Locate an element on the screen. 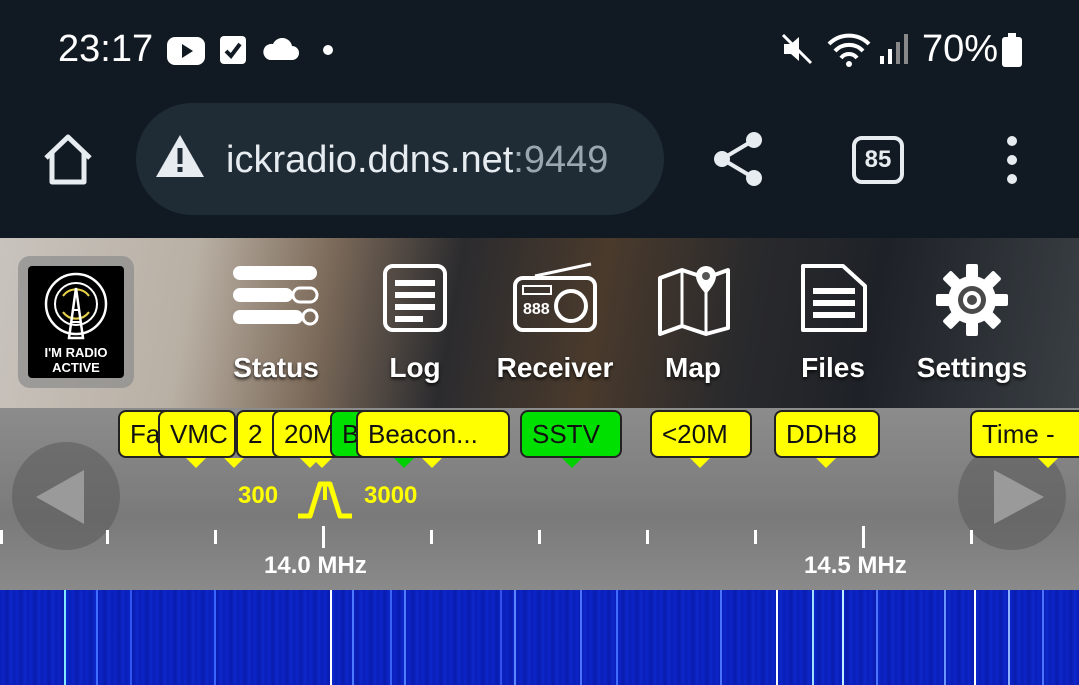 This screenshot has width=1079, height=685. battery-icon is located at coordinates (1012, 50).